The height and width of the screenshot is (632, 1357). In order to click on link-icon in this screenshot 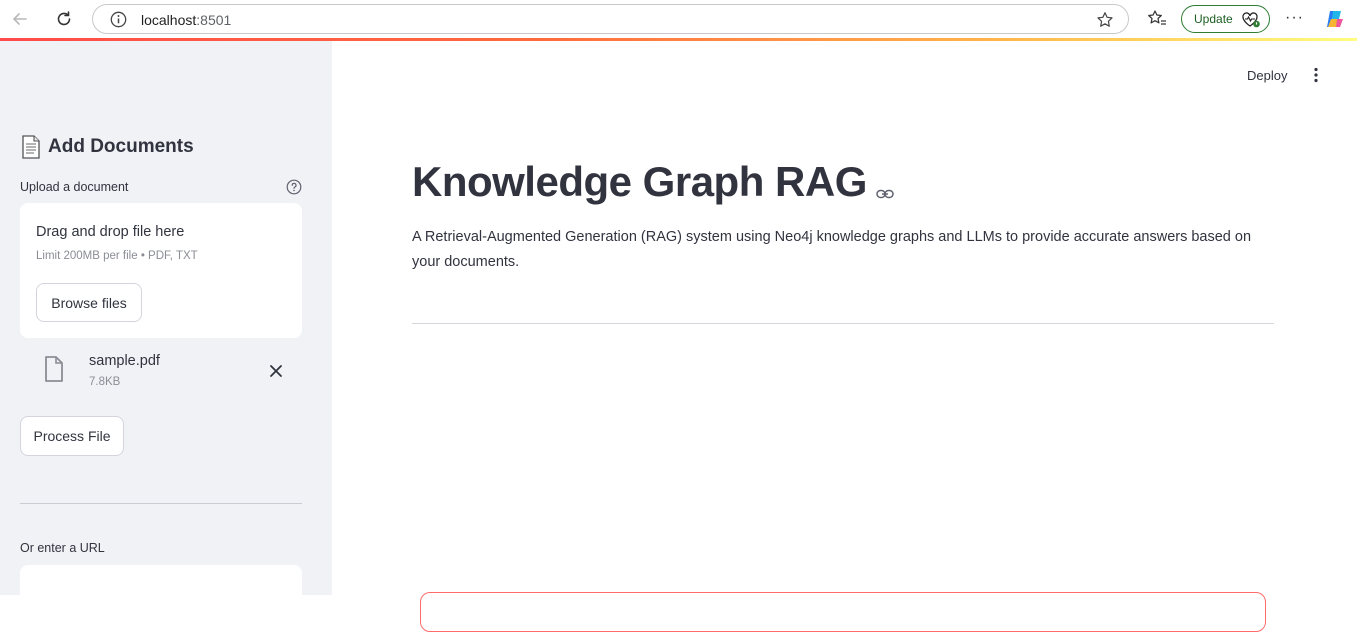, I will do `click(885, 185)`.